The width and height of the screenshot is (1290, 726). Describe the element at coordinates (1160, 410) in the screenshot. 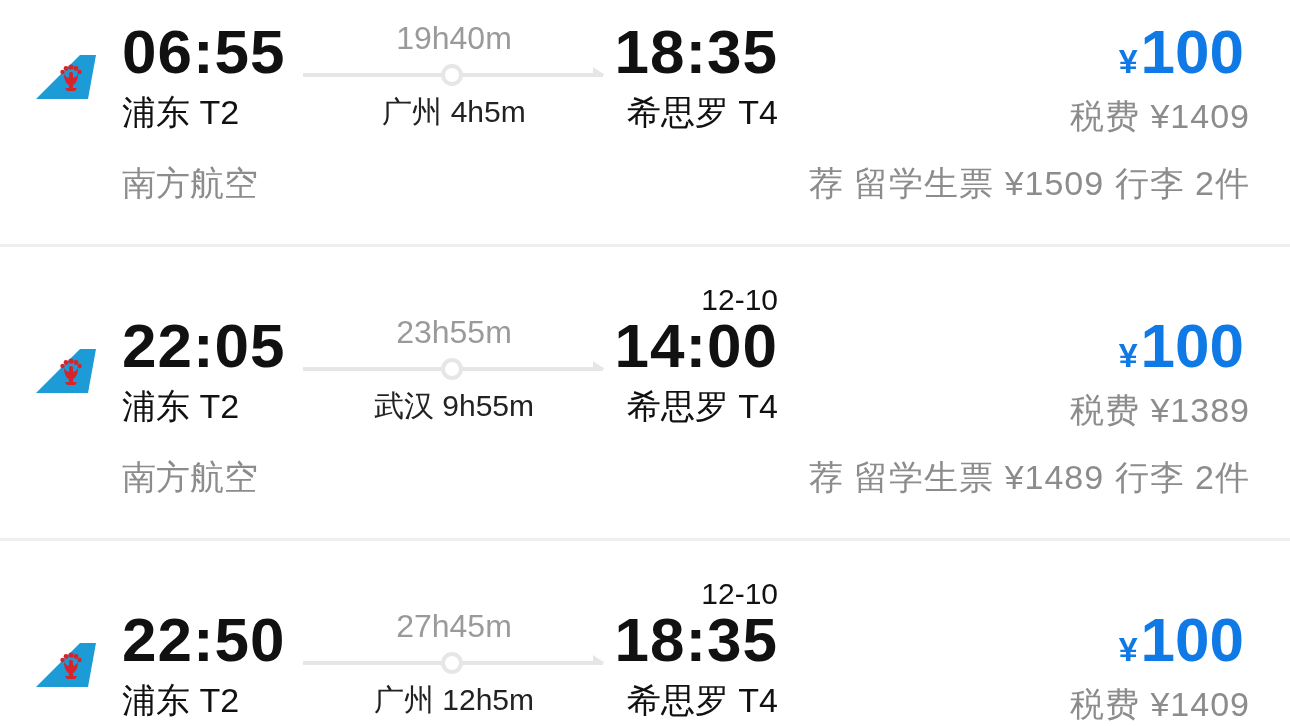

I see `tax-fee: 税费 ¥1389` at that location.